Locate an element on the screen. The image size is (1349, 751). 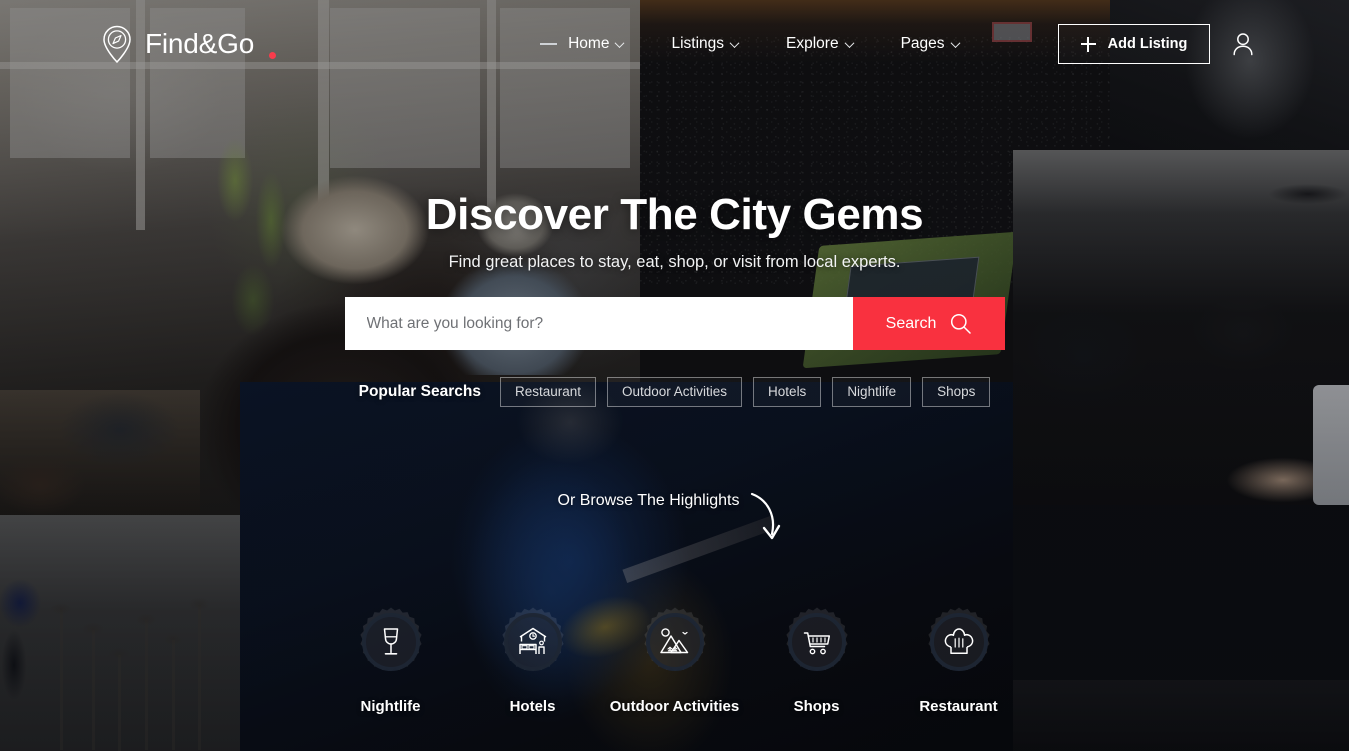
popular-searches-label: Popular Searchs is located at coordinates (419, 391).